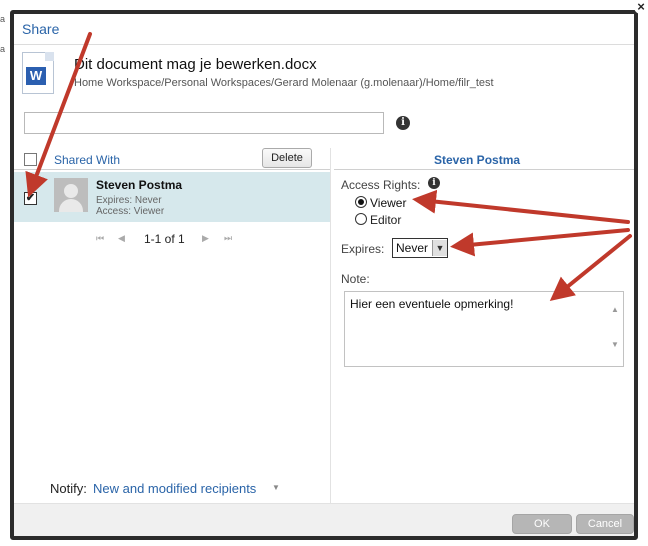  What do you see at coordinates (58, 115) in the screenshot?
I see `arrow-to-checkbox` at bounding box center [58, 115].